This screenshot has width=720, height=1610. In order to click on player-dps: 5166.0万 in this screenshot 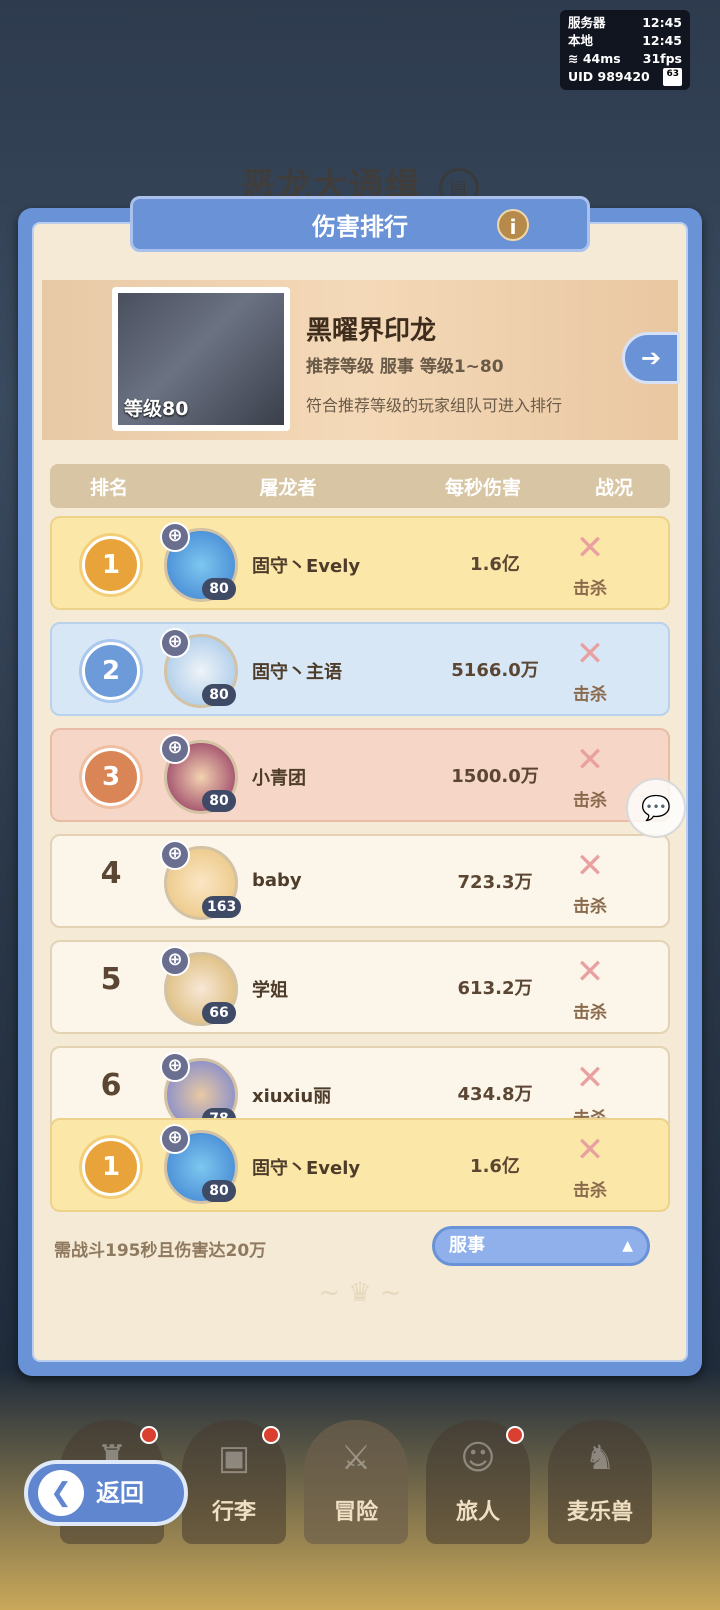, I will do `click(495, 670)`.